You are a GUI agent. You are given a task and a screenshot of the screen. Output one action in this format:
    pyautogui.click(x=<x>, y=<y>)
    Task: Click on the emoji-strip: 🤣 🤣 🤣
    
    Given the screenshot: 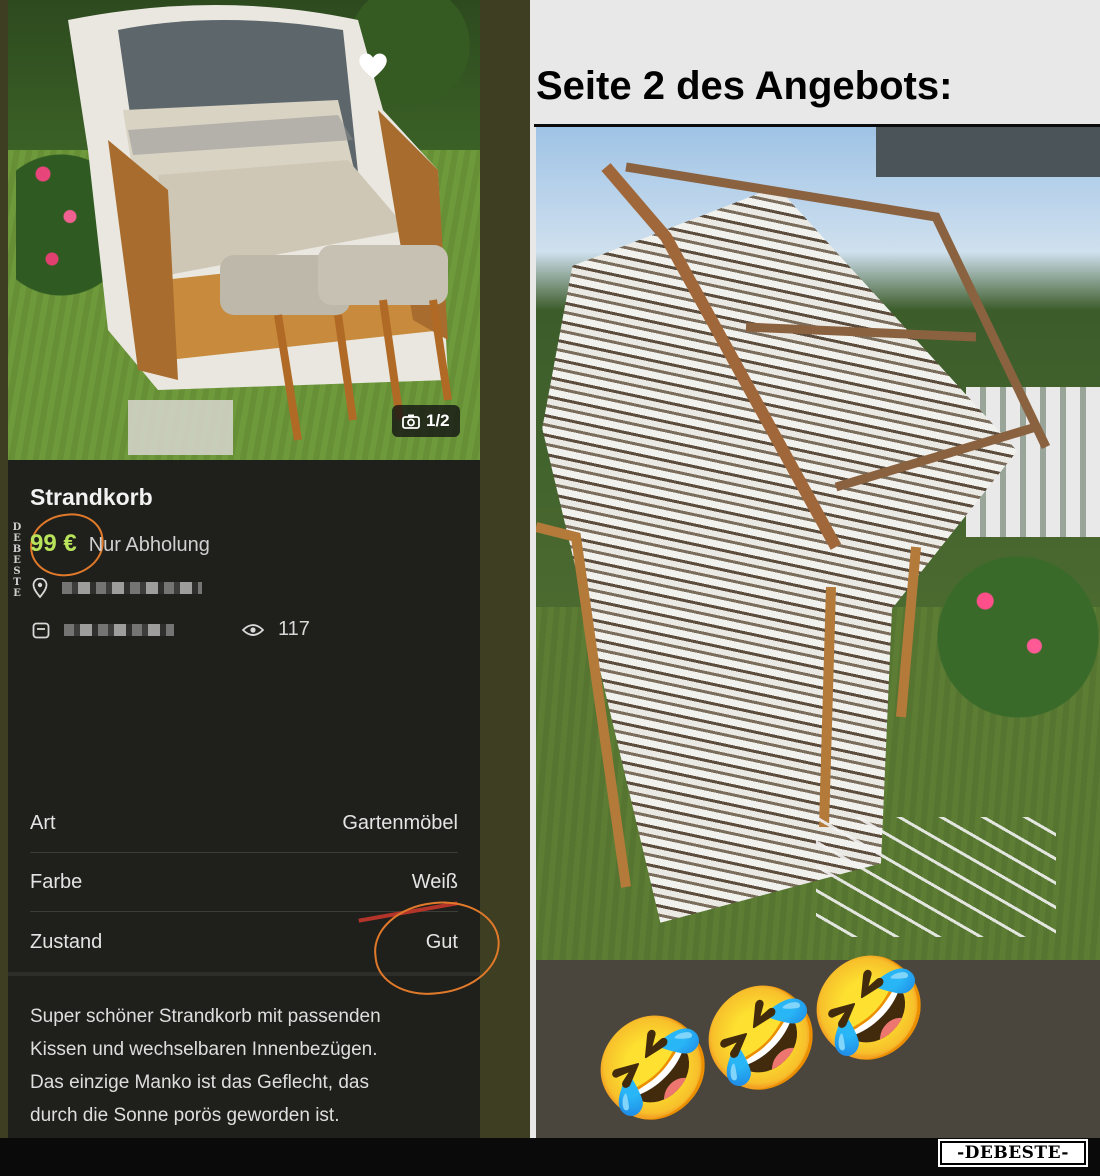 What is the action you would take?
    pyautogui.click(x=818, y=1049)
    